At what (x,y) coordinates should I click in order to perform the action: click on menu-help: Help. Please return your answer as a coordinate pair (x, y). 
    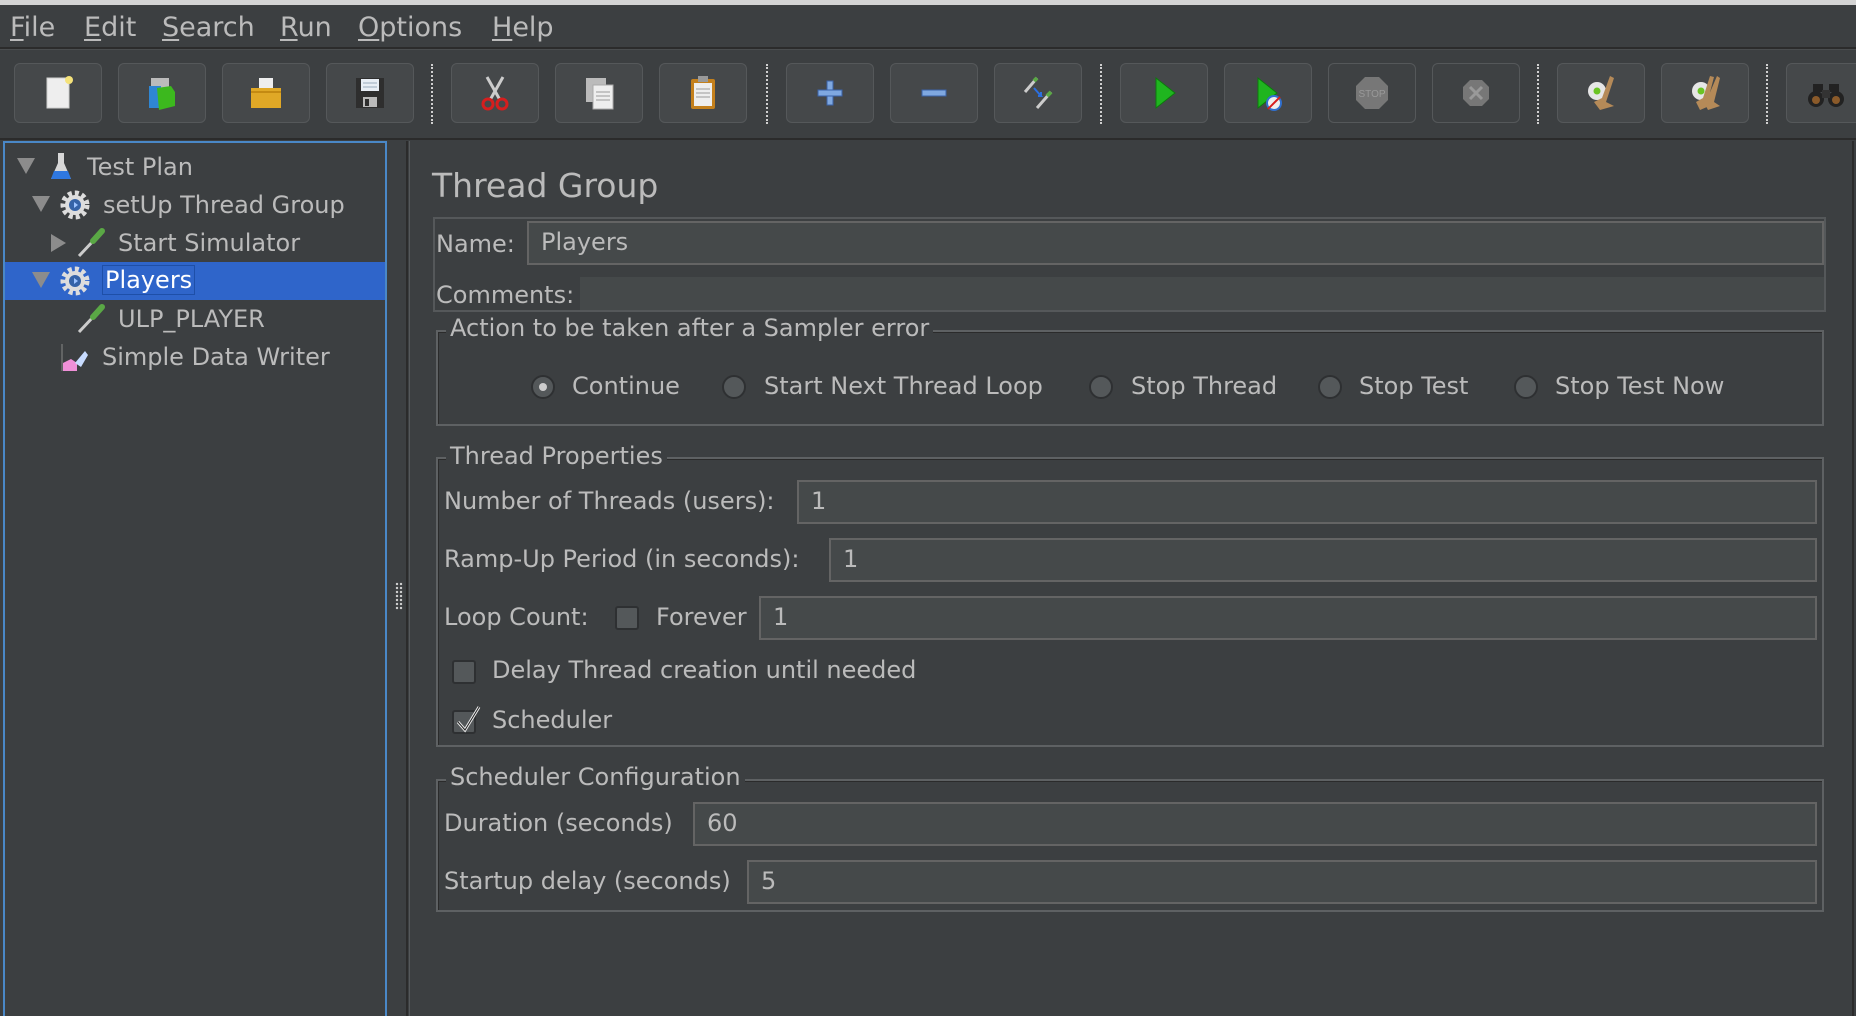
    Looking at the image, I should click on (523, 27).